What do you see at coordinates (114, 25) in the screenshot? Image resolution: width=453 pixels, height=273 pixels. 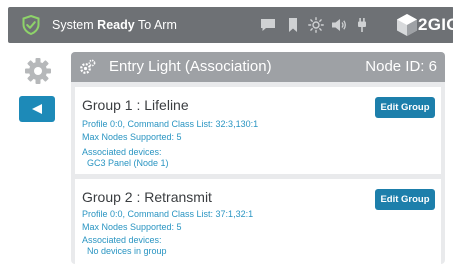 I see `system-status-text: System Ready To Arm` at bounding box center [114, 25].